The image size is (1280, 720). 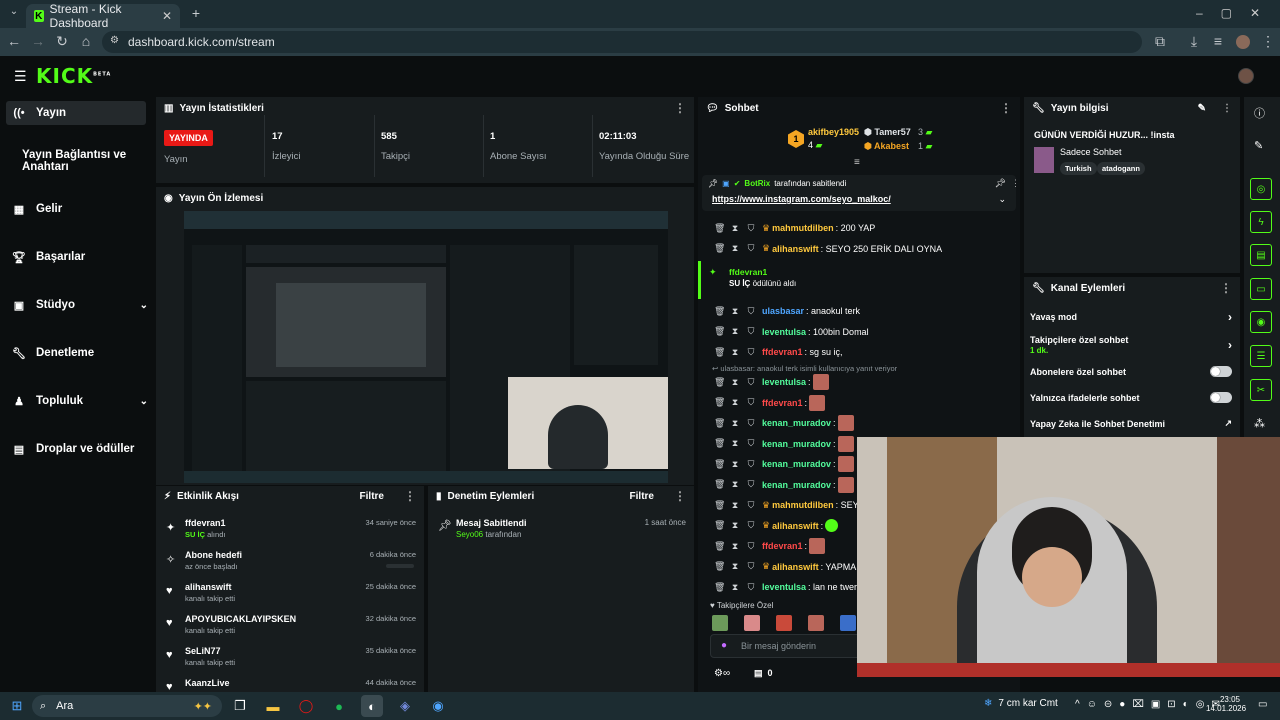 What do you see at coordinates (38, 41) in the screenshot?
I see `forward-icon: →` at bounding box center [38, 41].